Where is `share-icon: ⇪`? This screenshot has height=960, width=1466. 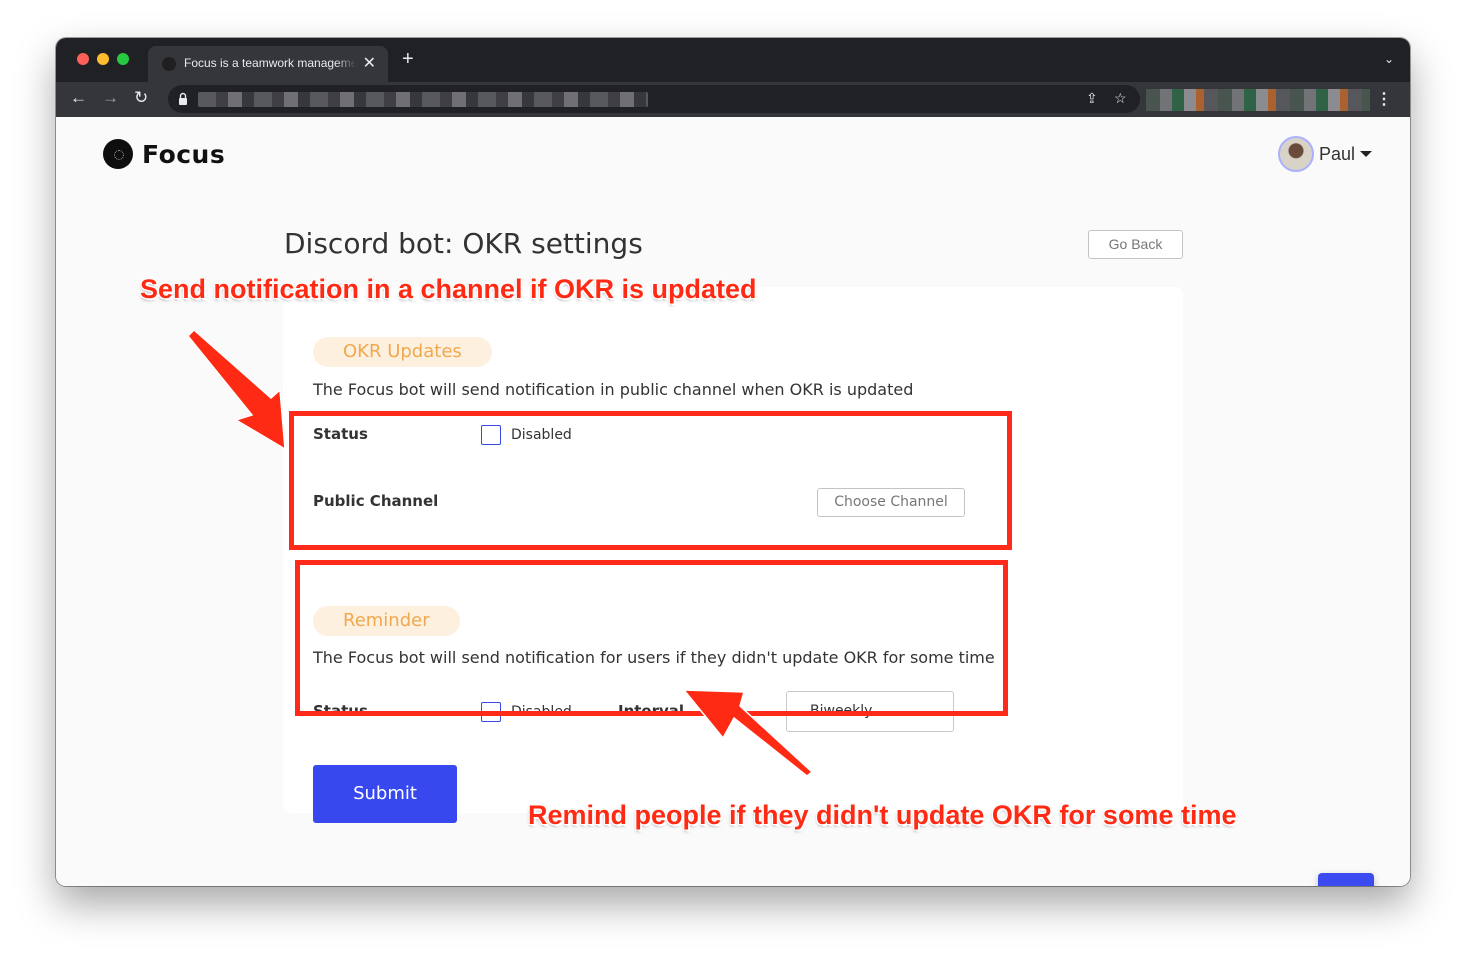
share-icon: ⇪ is located at coordinates (1092, 98).